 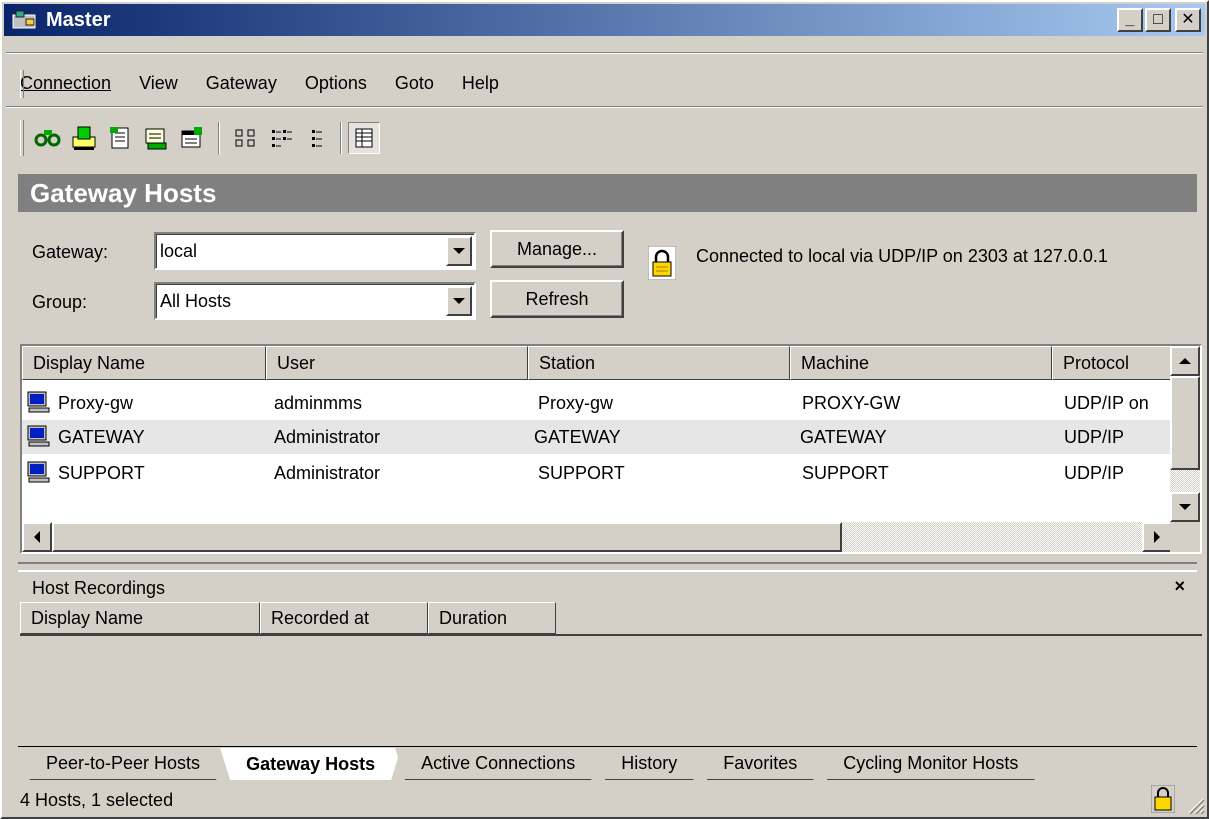 I want to click on pane-splitter, so click(x=607, y=567).